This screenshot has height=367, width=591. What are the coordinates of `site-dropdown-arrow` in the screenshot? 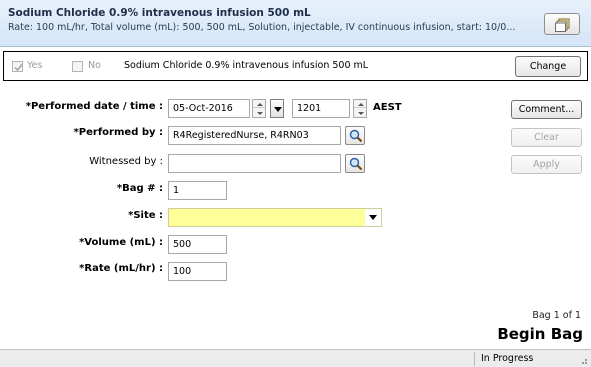 It's located at (373, 217).